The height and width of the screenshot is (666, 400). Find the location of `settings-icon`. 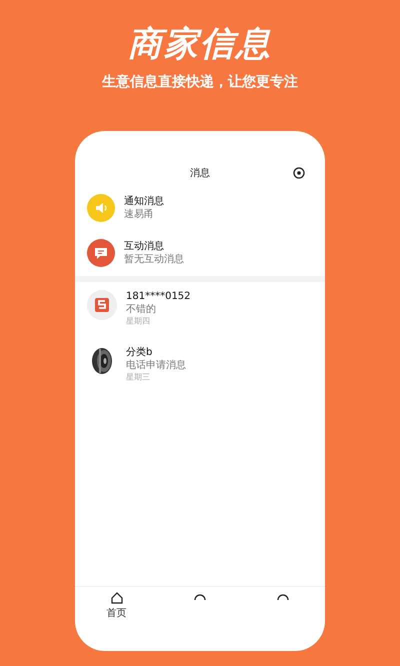

settings-icon is located at coordinates (299, 173).